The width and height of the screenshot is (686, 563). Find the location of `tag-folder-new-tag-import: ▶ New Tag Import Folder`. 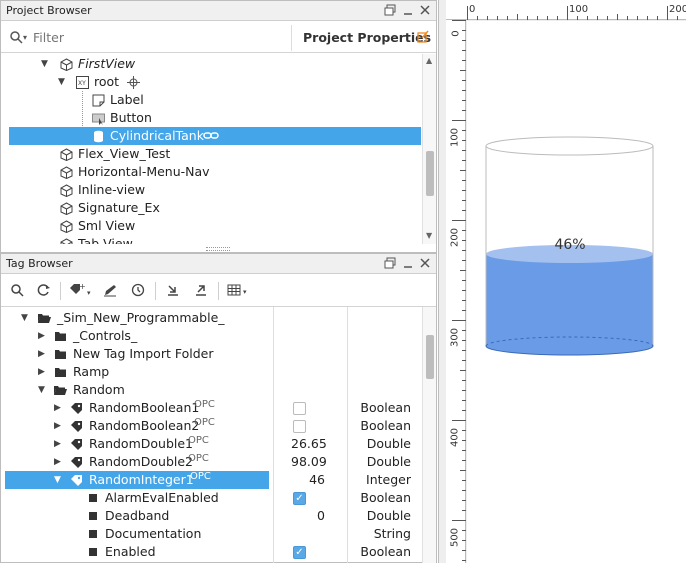

tag-folder-new-tag-import: ▶ New Tag Import Folder is located at coordinates (210, 354).